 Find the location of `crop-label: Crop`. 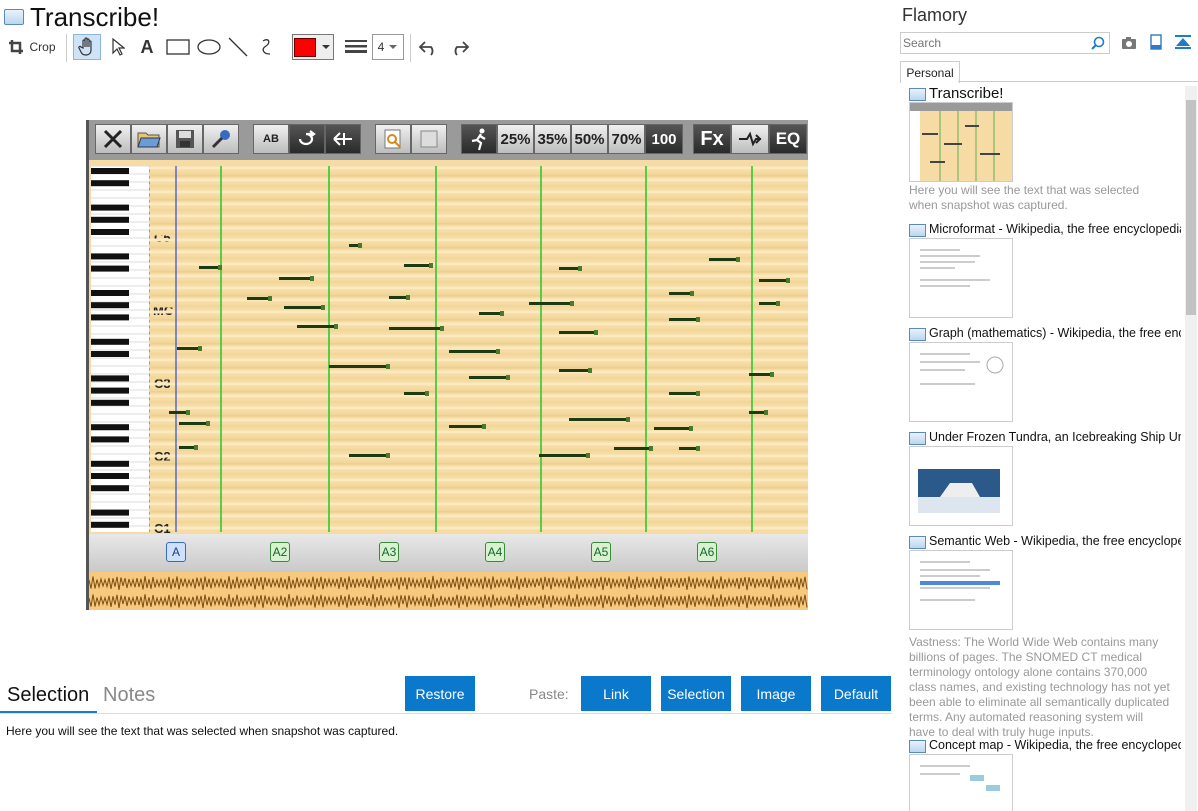

crop-label: Crop is located at coordinates (42, 47).